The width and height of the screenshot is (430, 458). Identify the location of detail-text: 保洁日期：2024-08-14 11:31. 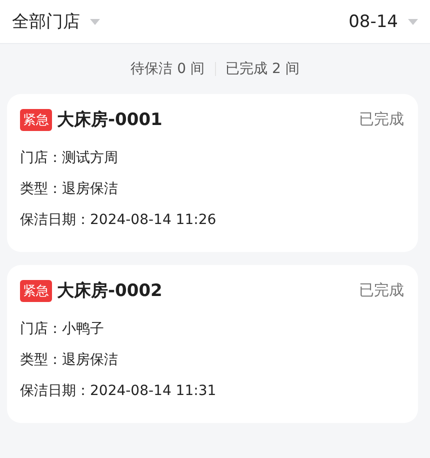
(119, 391).